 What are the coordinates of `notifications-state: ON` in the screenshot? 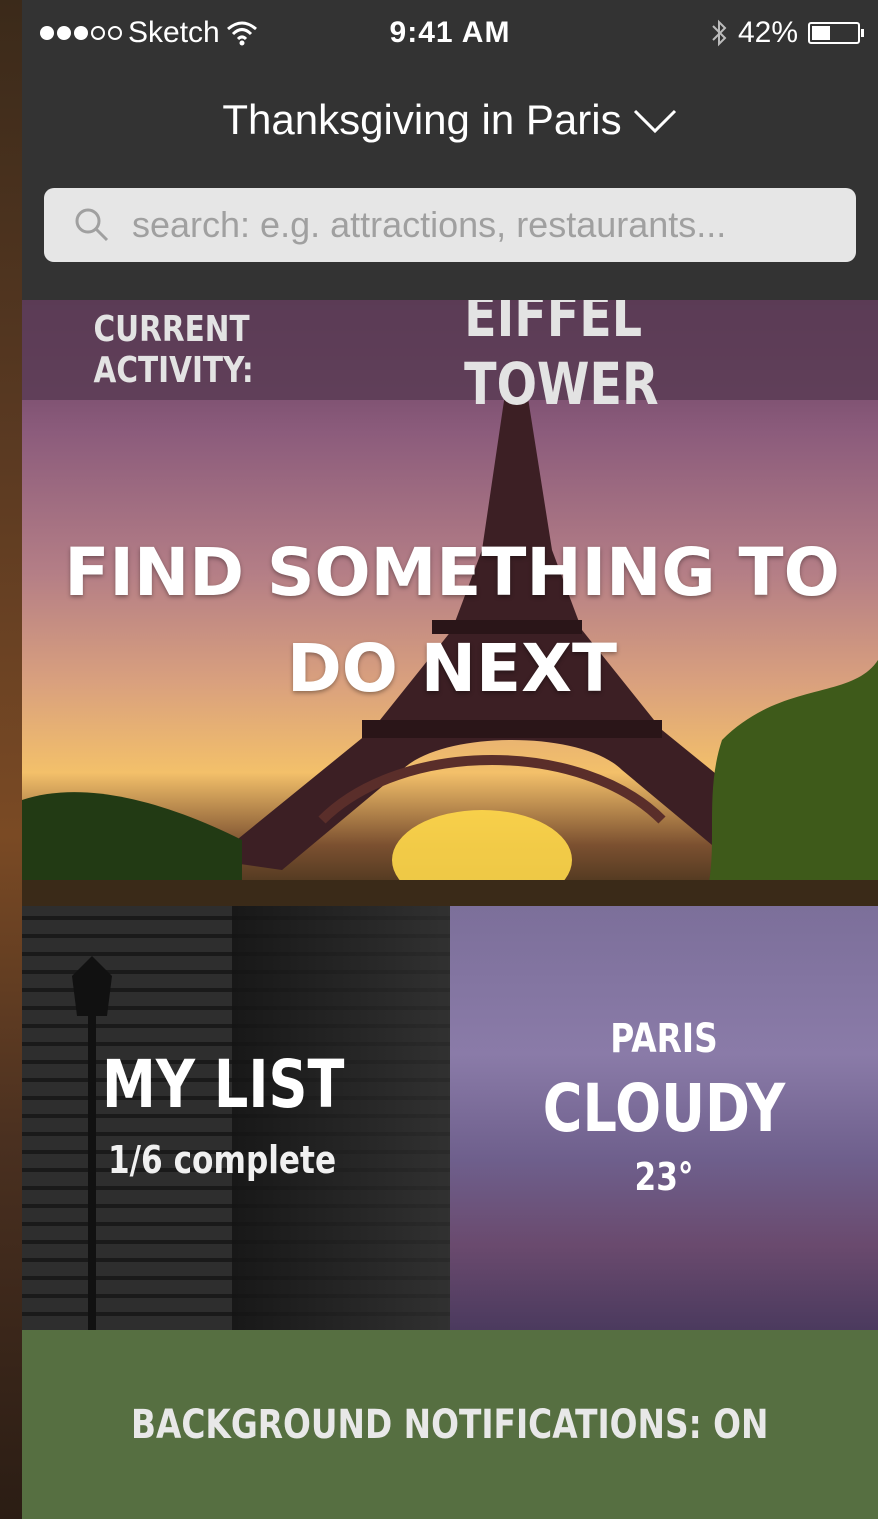 It's located at (741, 1424).